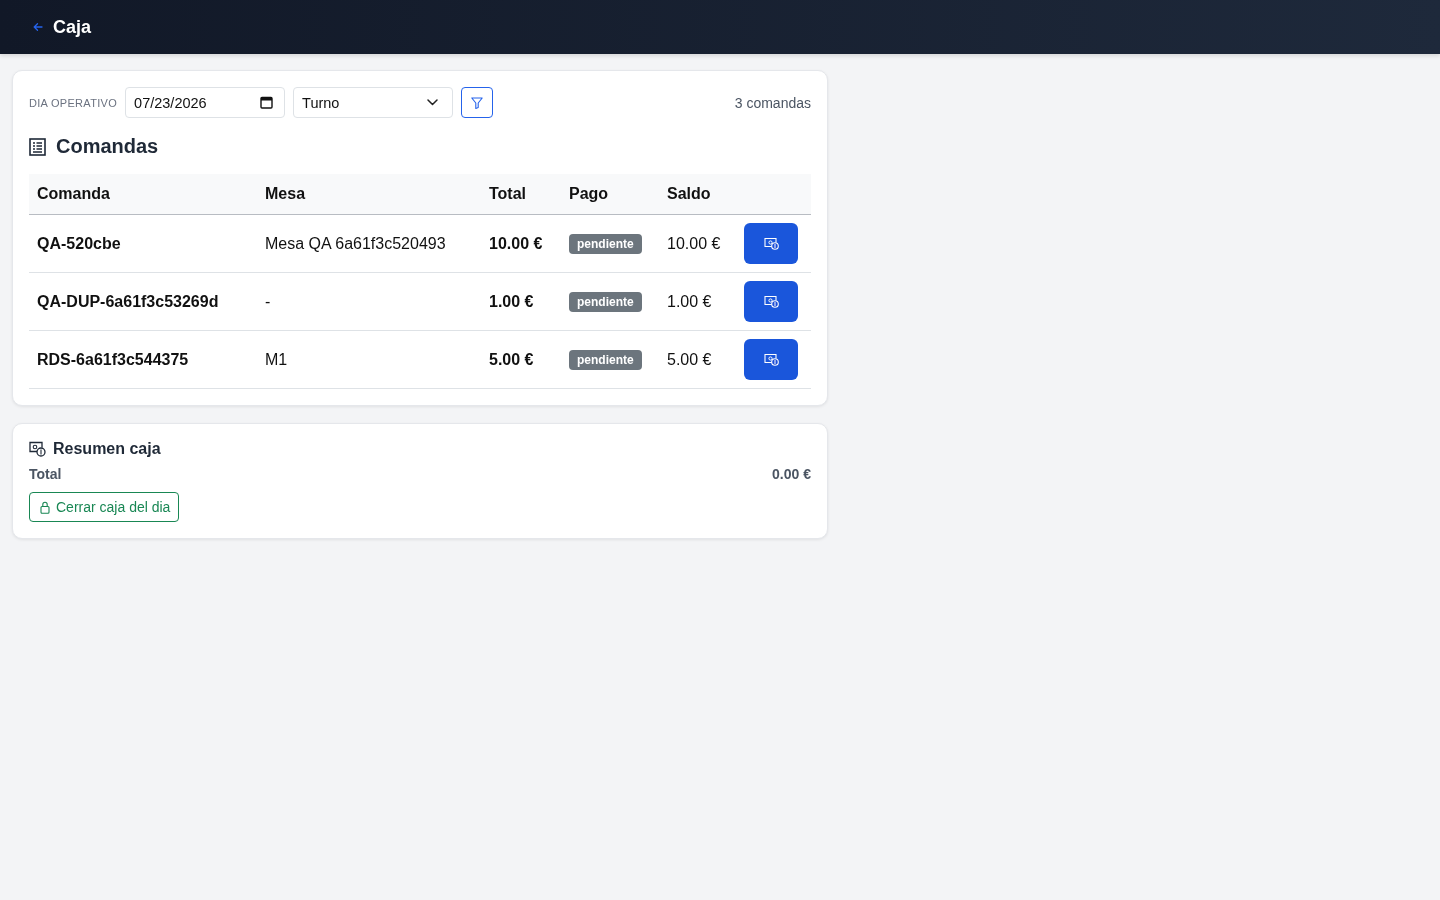 The width and height of the screenshot is (1440, 900). Describe the element at coordinates (143, 359) in the screenshot. I see `table-cell: RDS-6a61f3c544375` at that location.